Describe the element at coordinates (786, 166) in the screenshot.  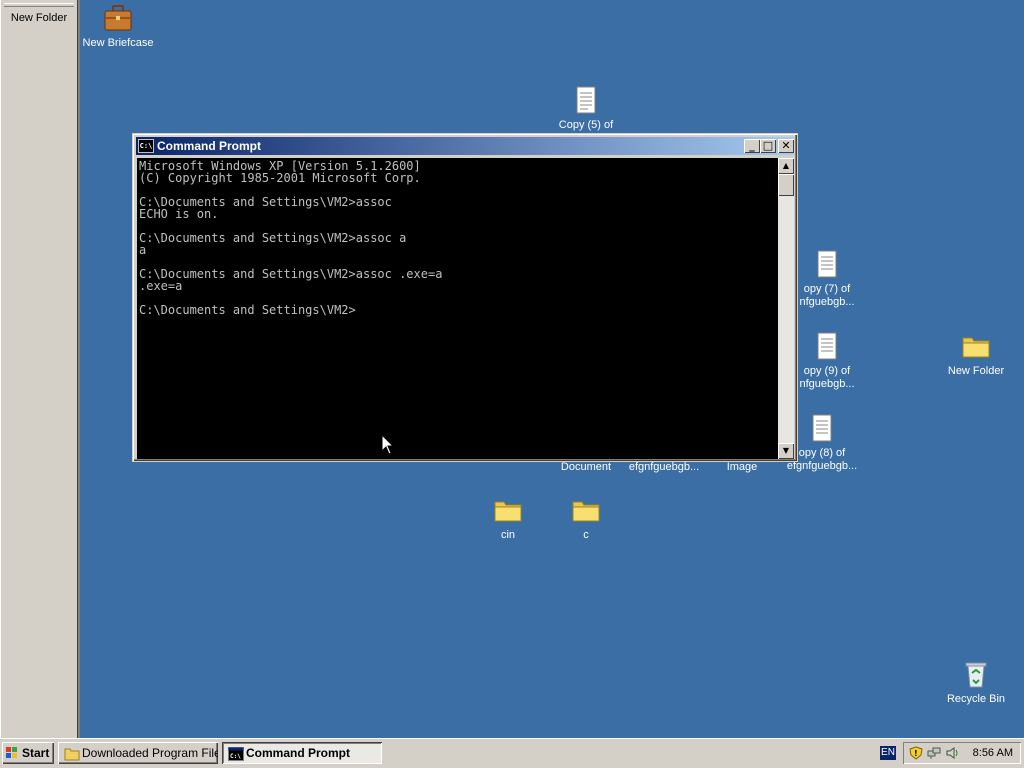
I see `scroll-up-arrow-icon: ▲` at that location.